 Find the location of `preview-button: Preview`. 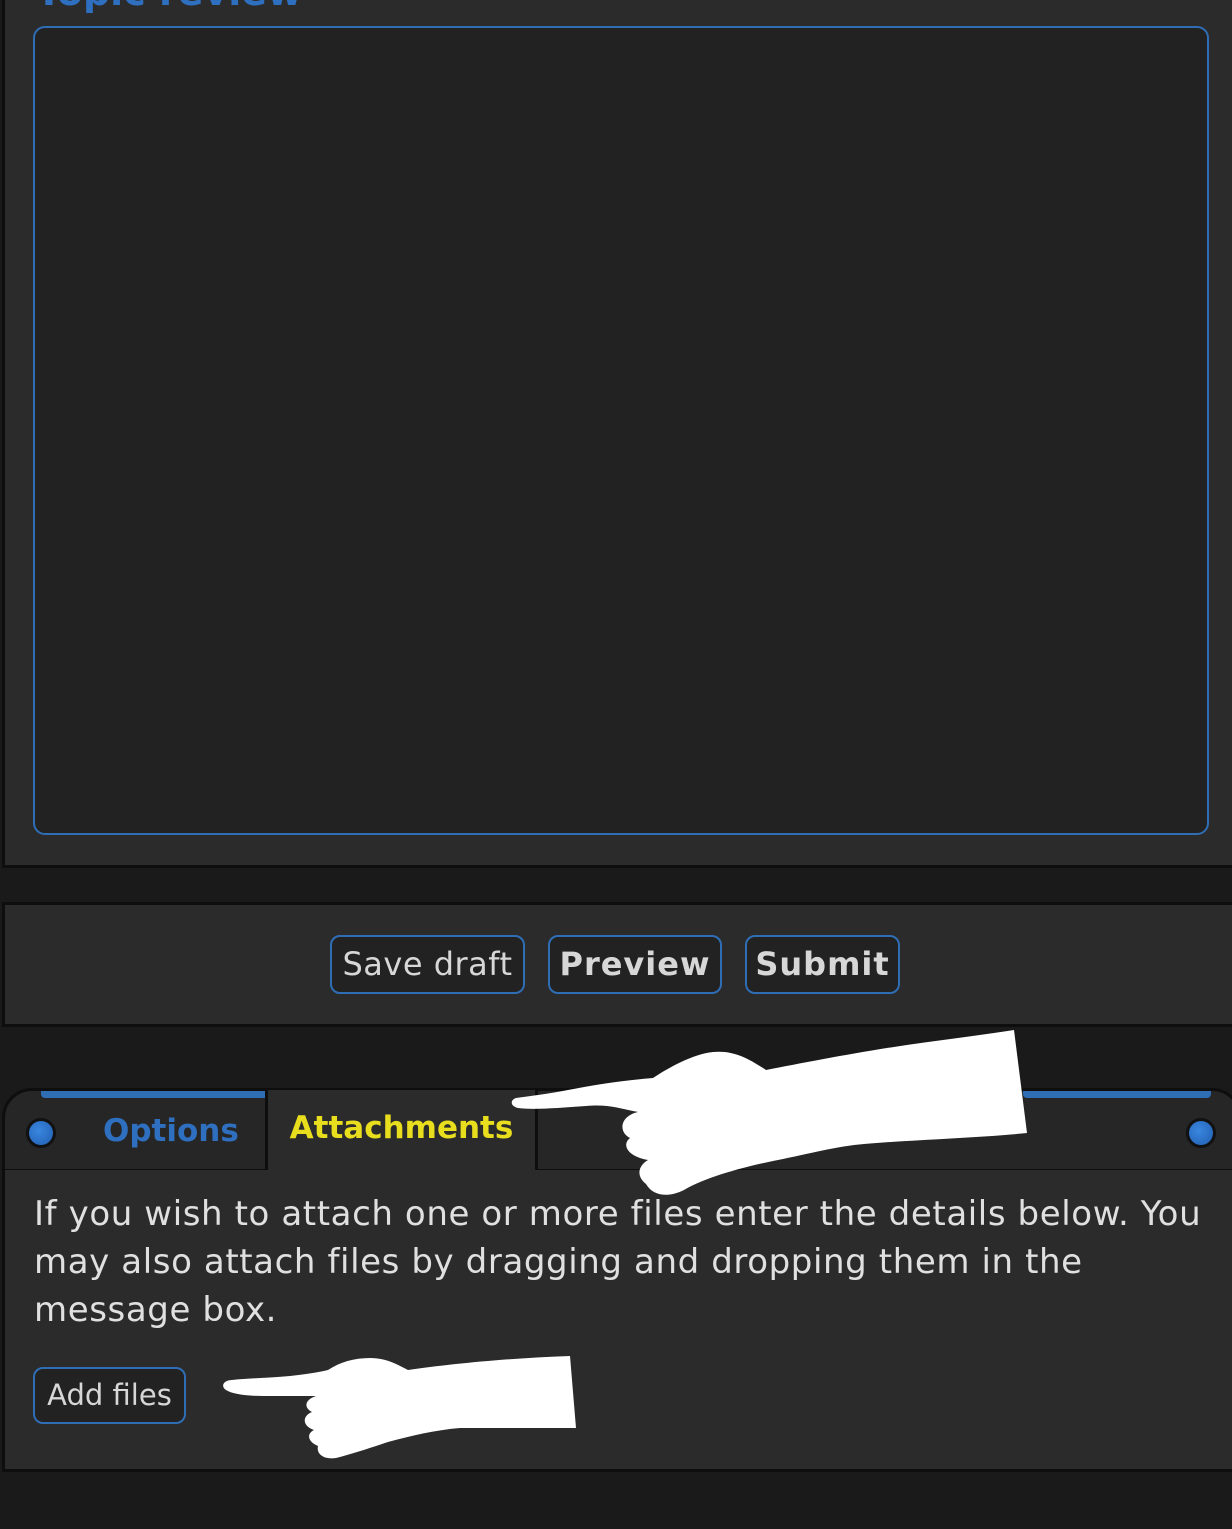

preview-button: Preview is located at coordinates (635, 964).